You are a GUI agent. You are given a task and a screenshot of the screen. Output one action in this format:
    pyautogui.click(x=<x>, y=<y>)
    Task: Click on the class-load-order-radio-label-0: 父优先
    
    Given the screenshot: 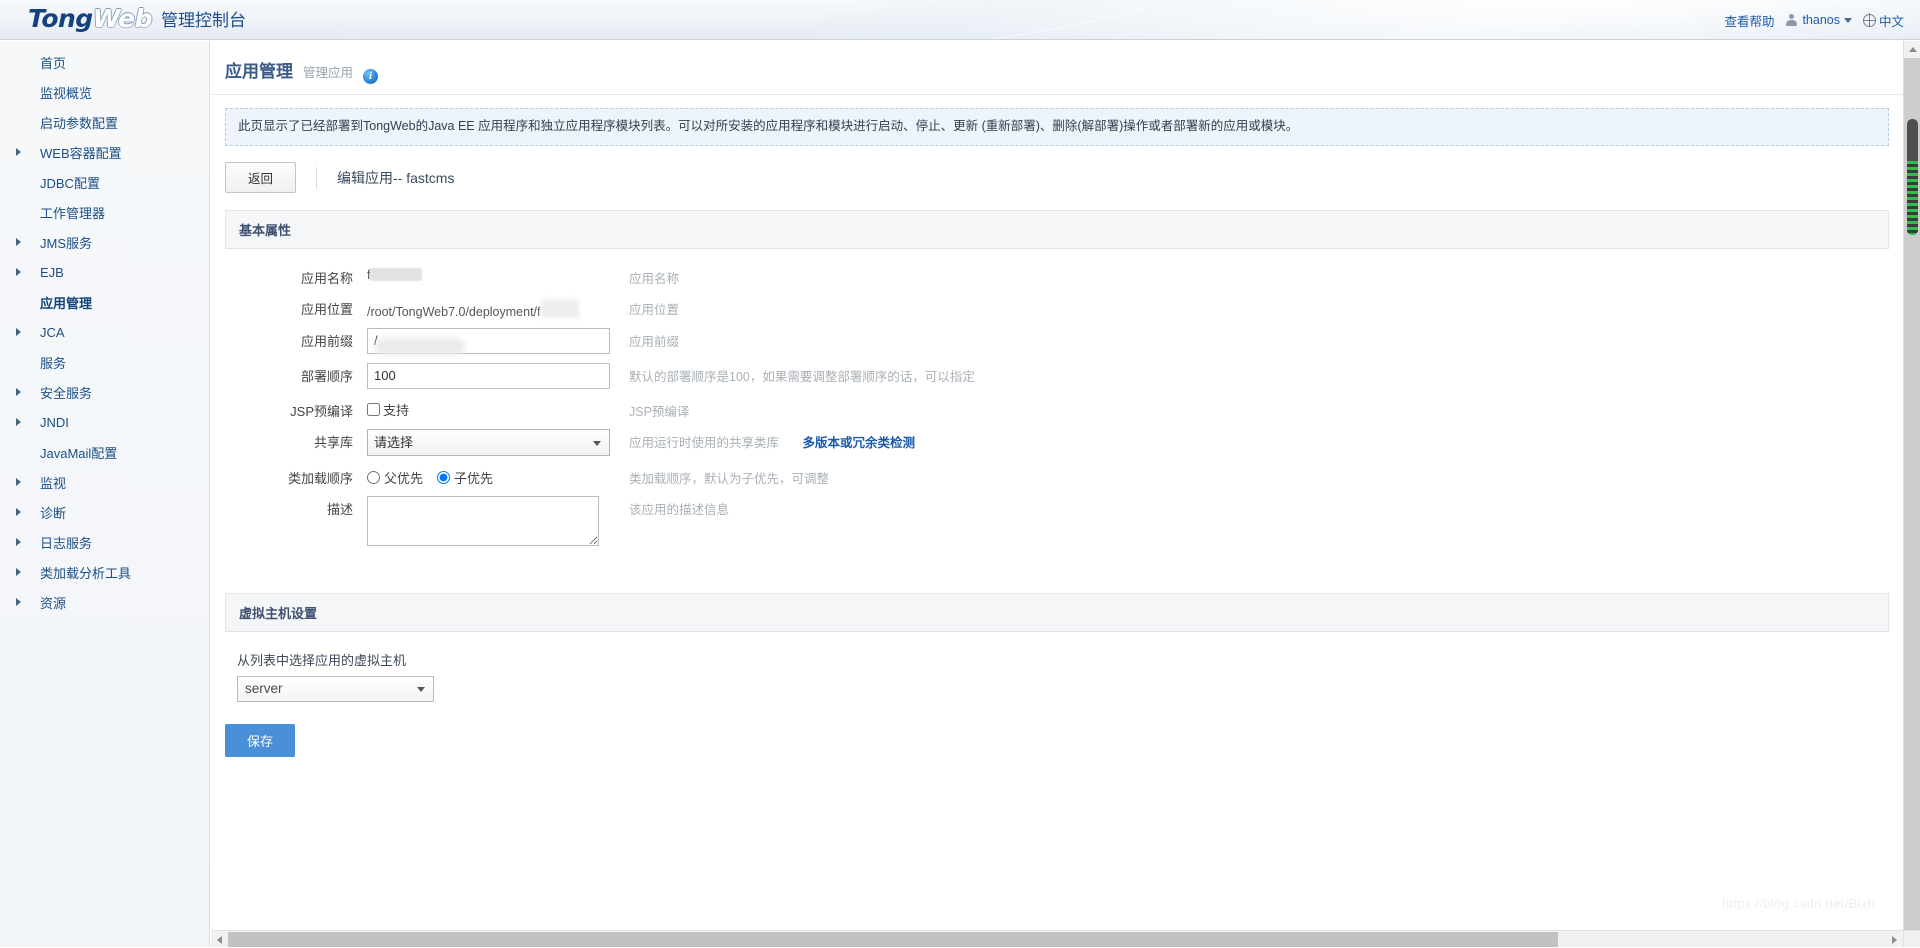 What is the action you would take?
    pyautogui.click(x=403, y=477)
    